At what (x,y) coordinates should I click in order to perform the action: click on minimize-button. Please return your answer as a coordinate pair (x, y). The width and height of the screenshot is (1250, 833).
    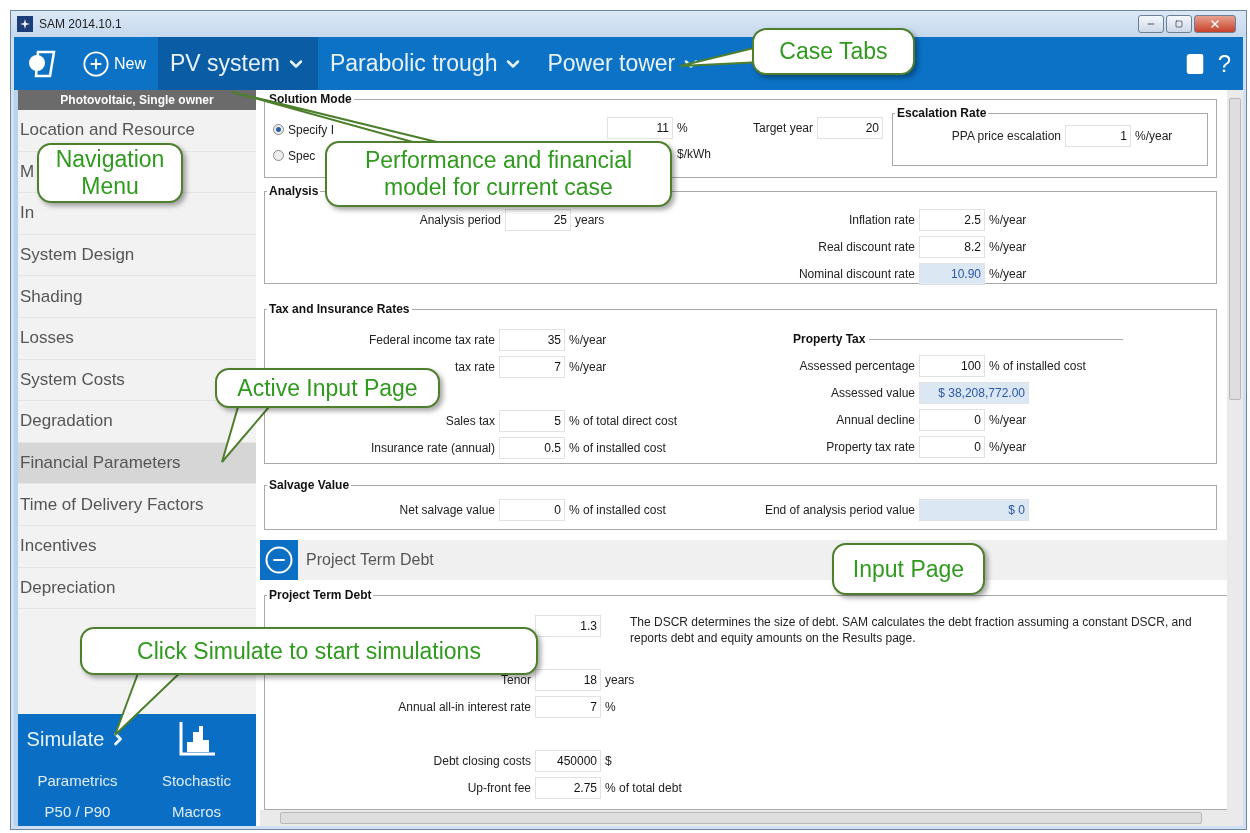
    Looking at the image, I should click on (1151, 24).